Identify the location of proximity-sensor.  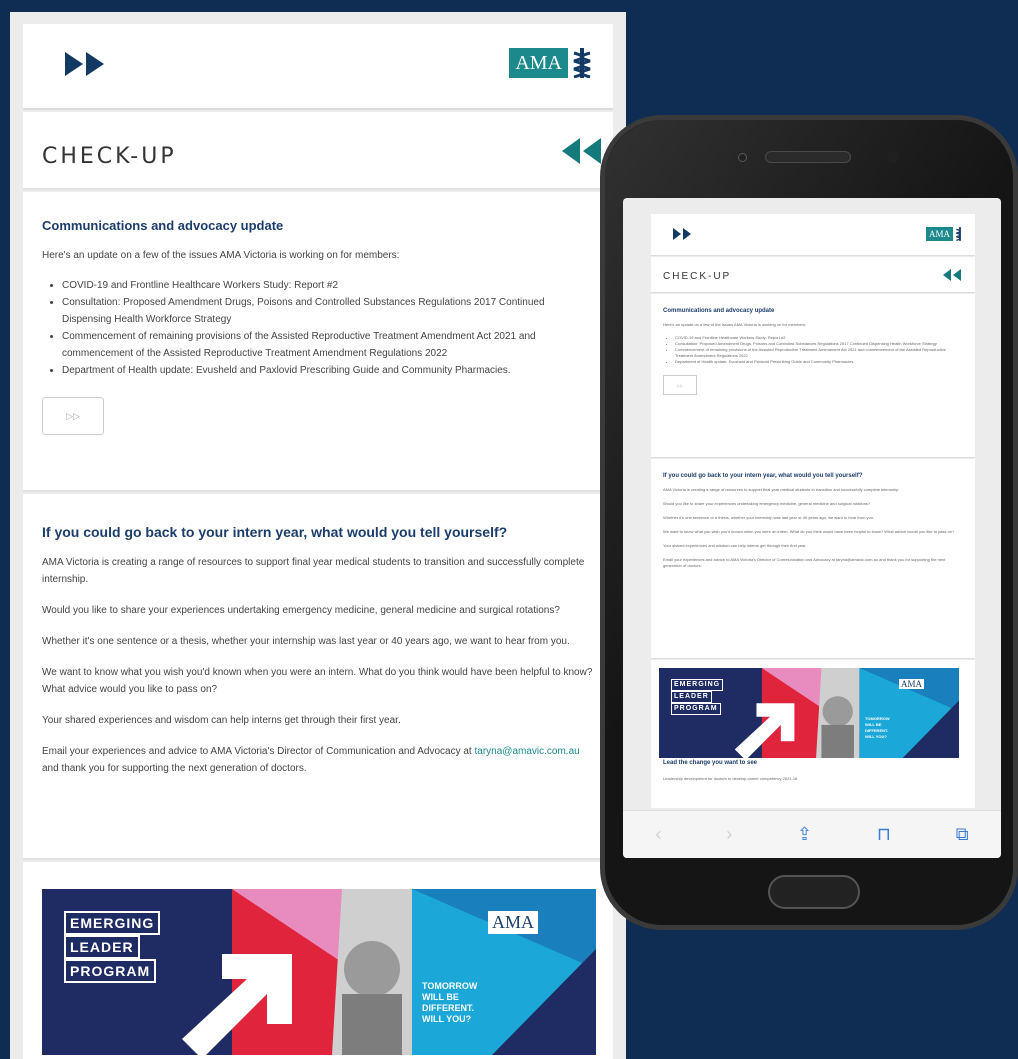
(893, 157).